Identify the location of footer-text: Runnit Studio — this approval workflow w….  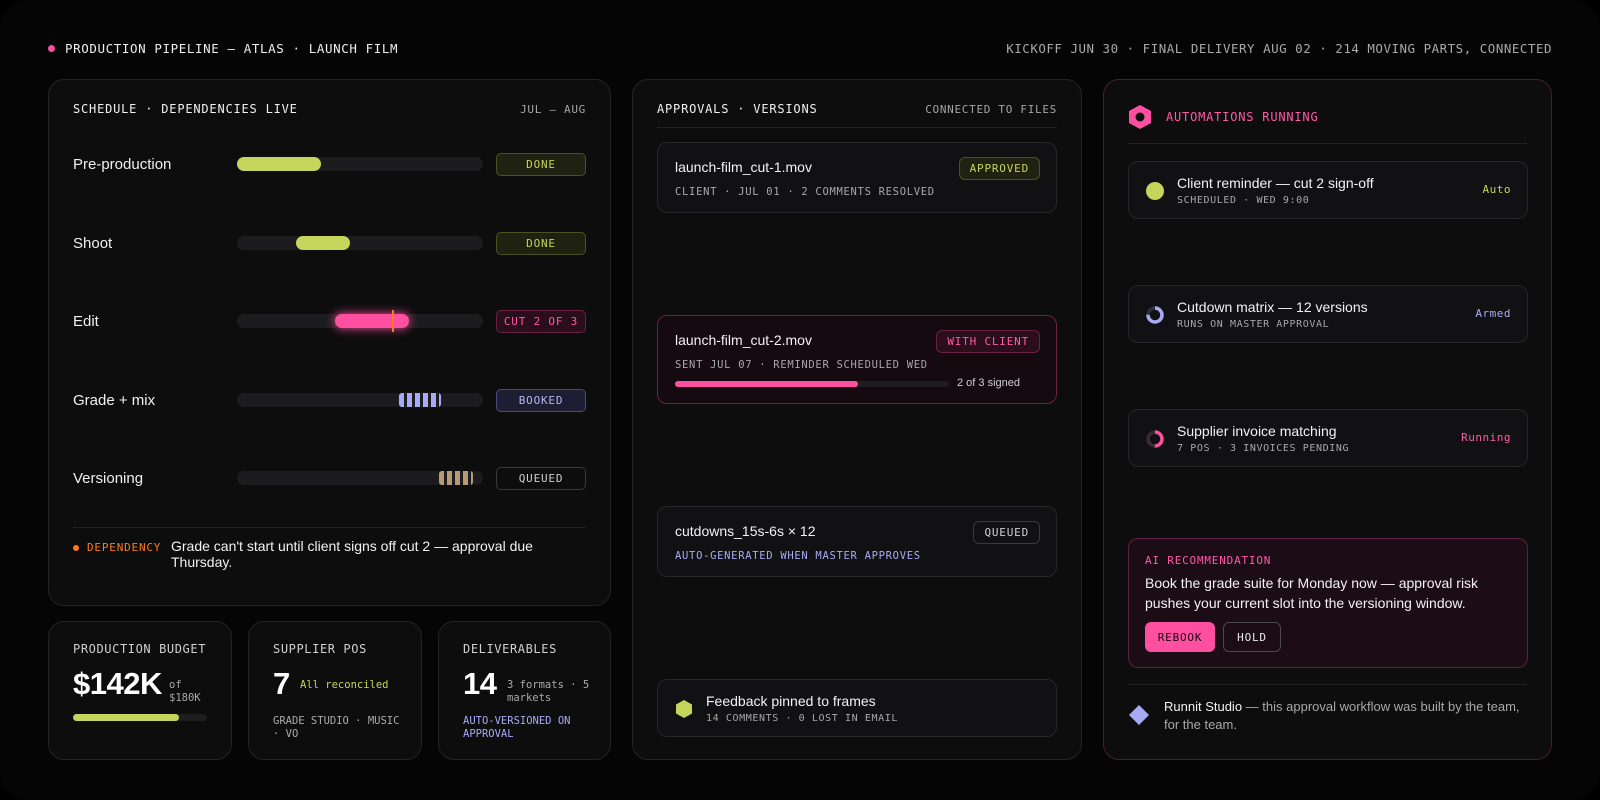
(1346, 716).